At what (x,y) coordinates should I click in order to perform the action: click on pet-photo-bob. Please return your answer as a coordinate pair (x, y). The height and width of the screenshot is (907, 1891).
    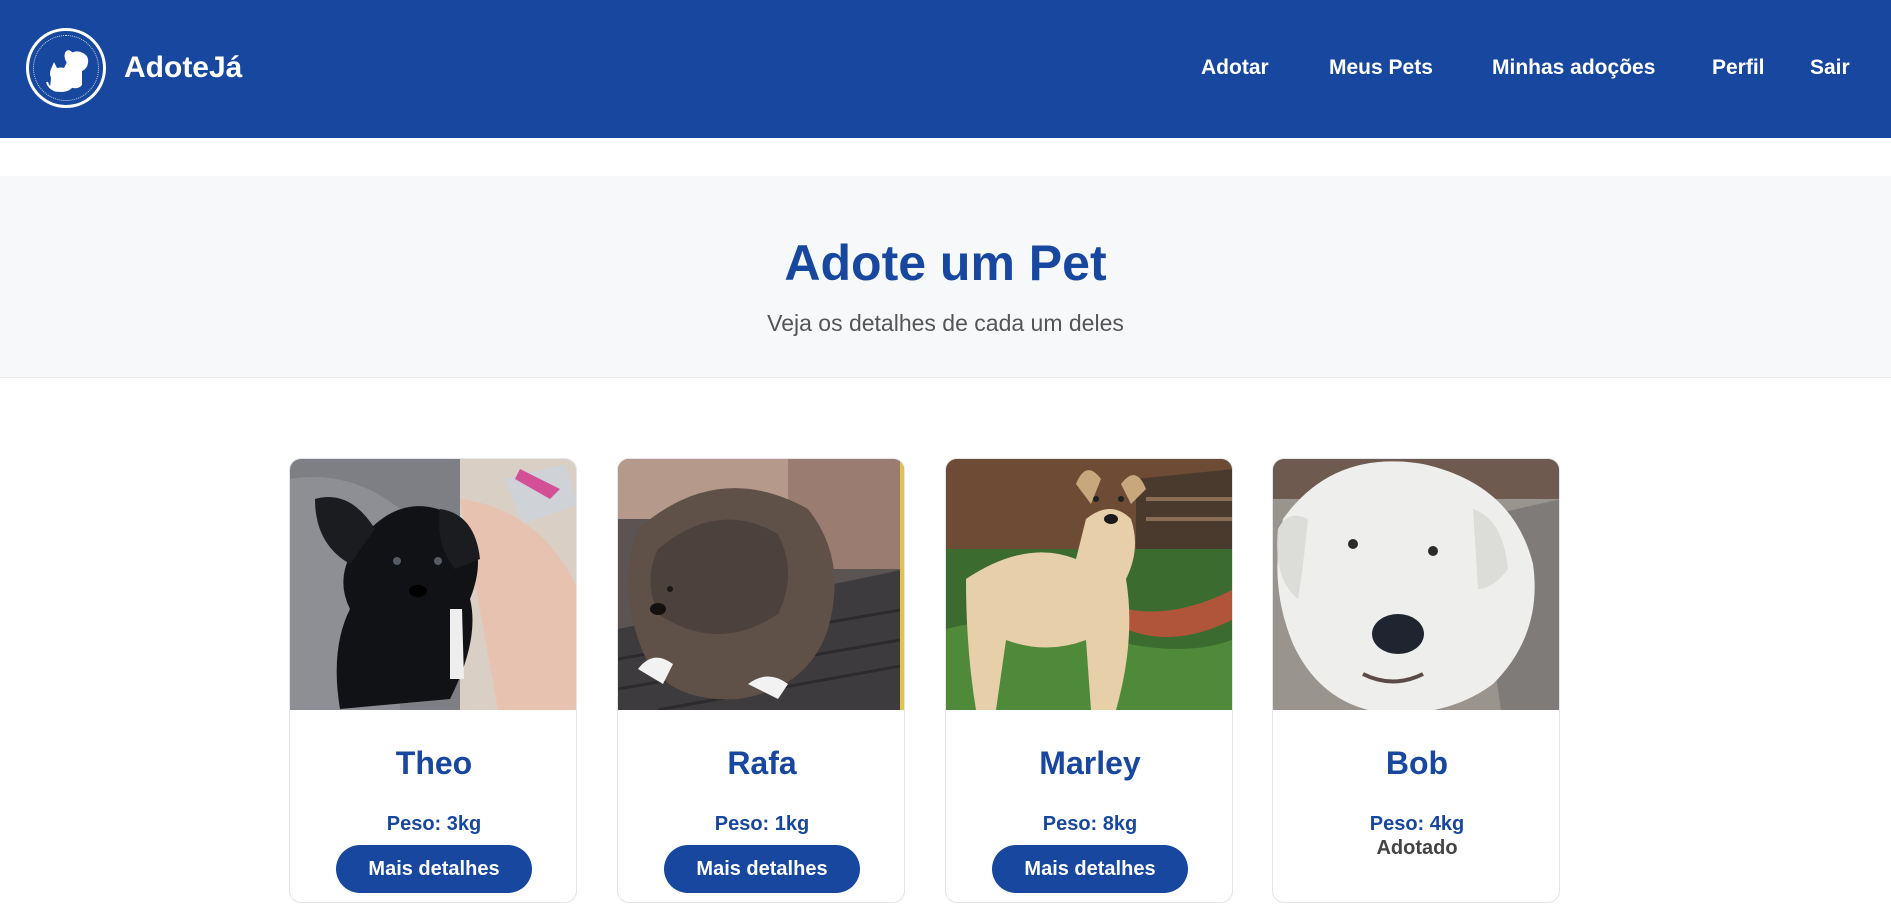
    Looking at the image, I should click on (1416, 584).